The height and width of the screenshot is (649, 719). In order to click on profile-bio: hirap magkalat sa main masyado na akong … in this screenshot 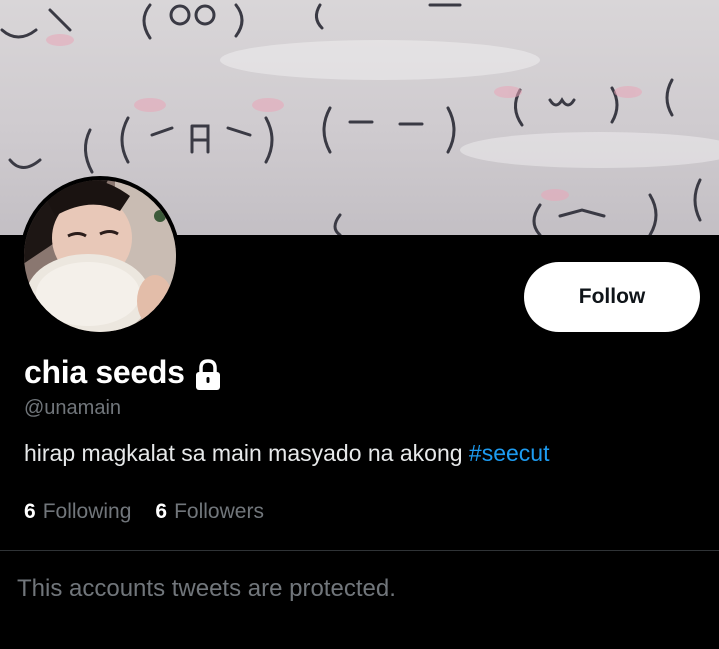, I will do `click(286, 453)`.